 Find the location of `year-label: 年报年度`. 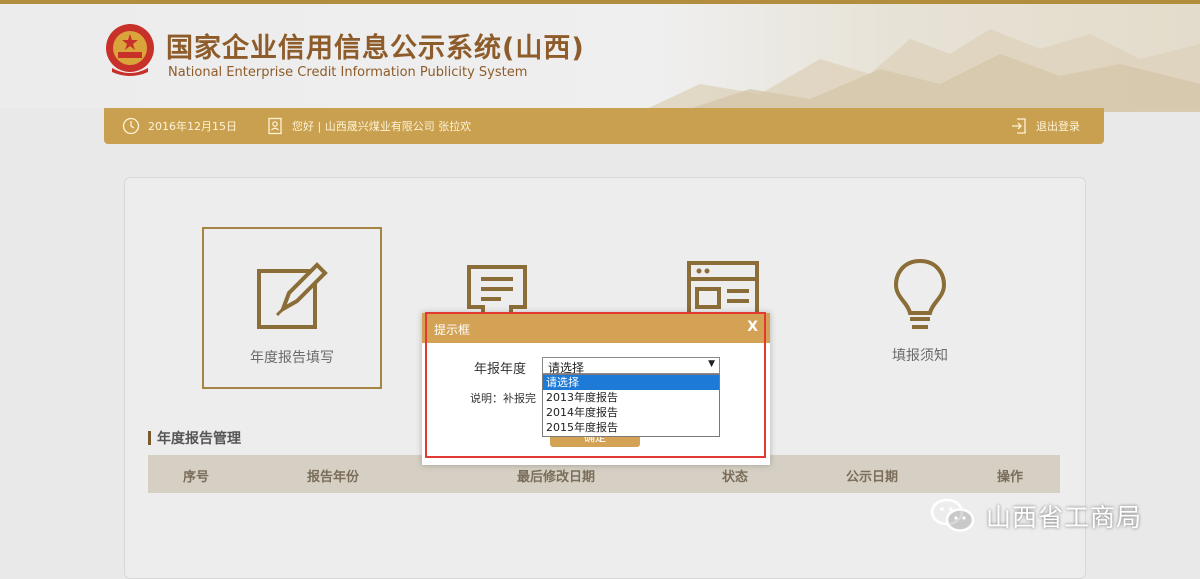

year-label: 年报年度 is located at coordinates (500, 369).